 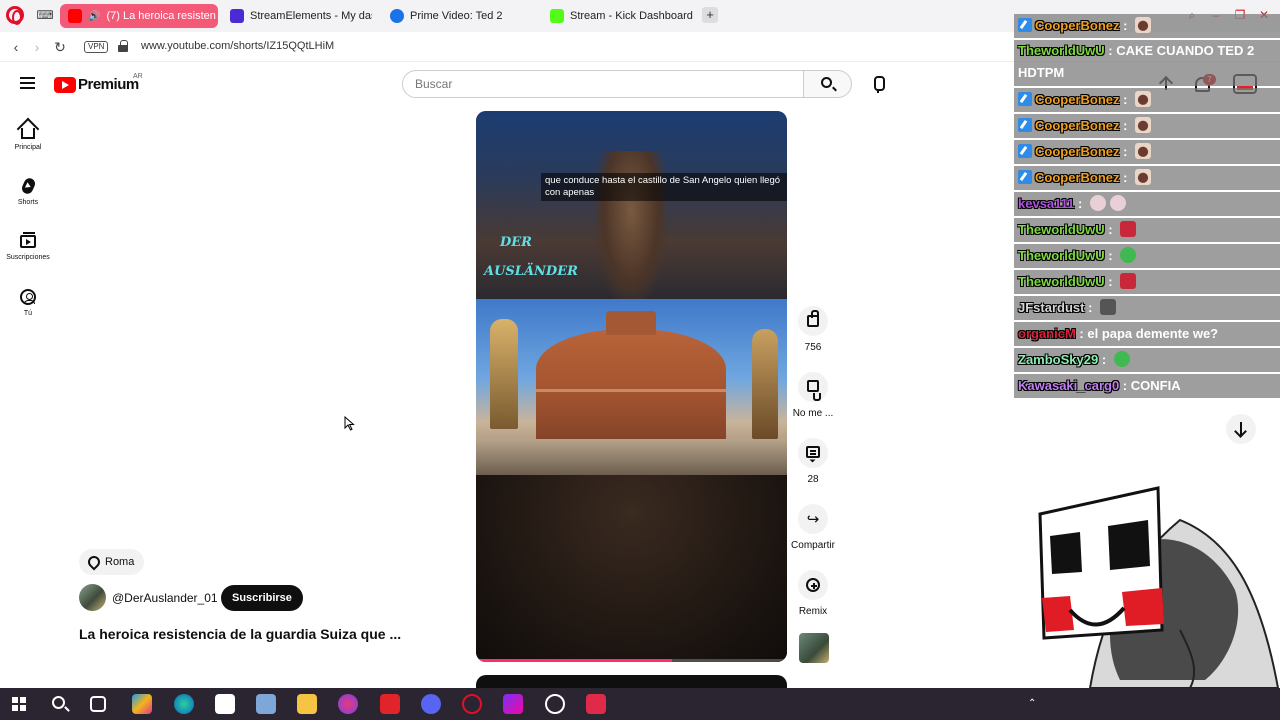 I want to click on chat-text: el papa demente we?, so click(x=1153, y=333).